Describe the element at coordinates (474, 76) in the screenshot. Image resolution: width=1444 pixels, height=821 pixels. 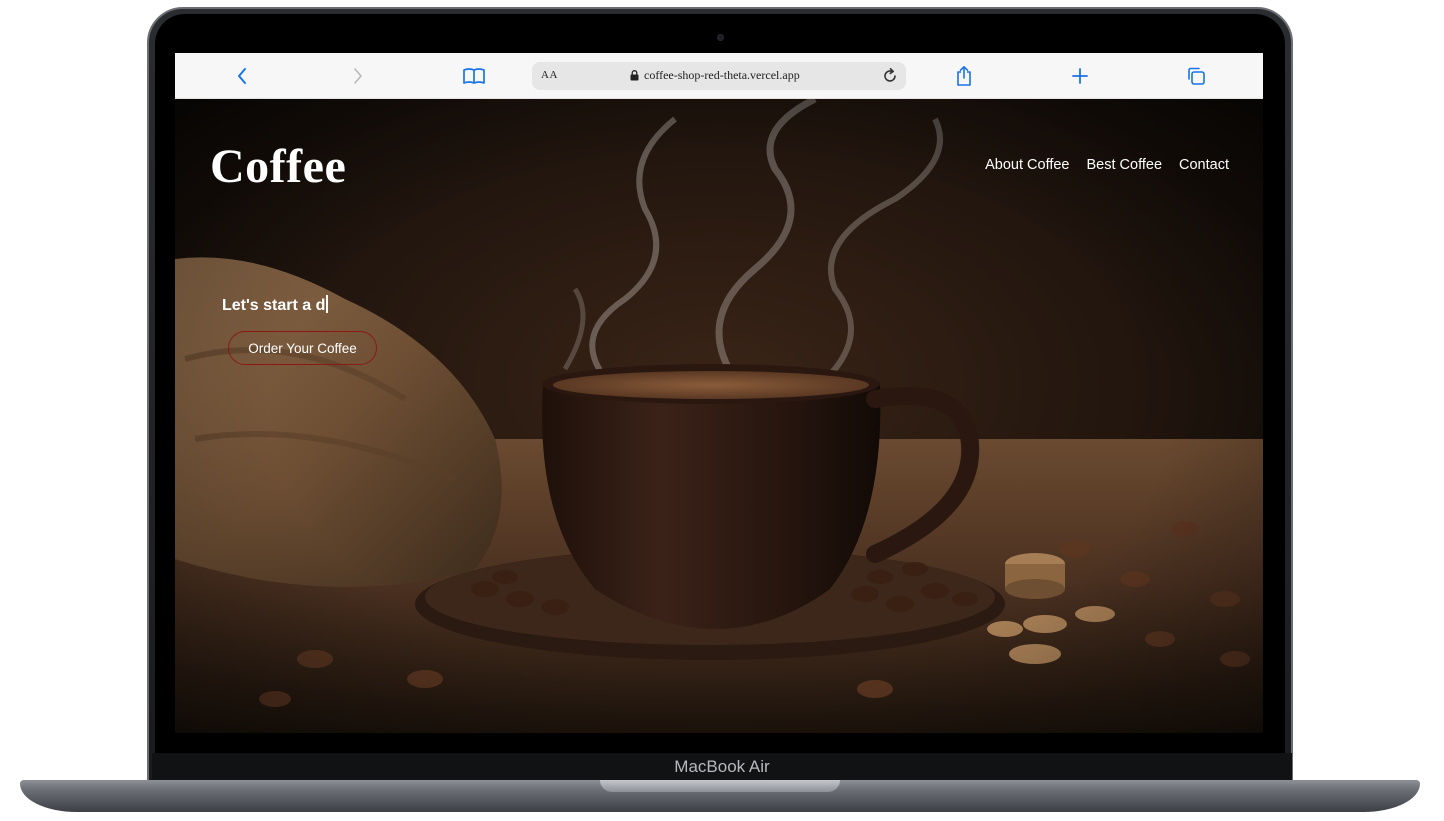
I see `book-icon` at that location.